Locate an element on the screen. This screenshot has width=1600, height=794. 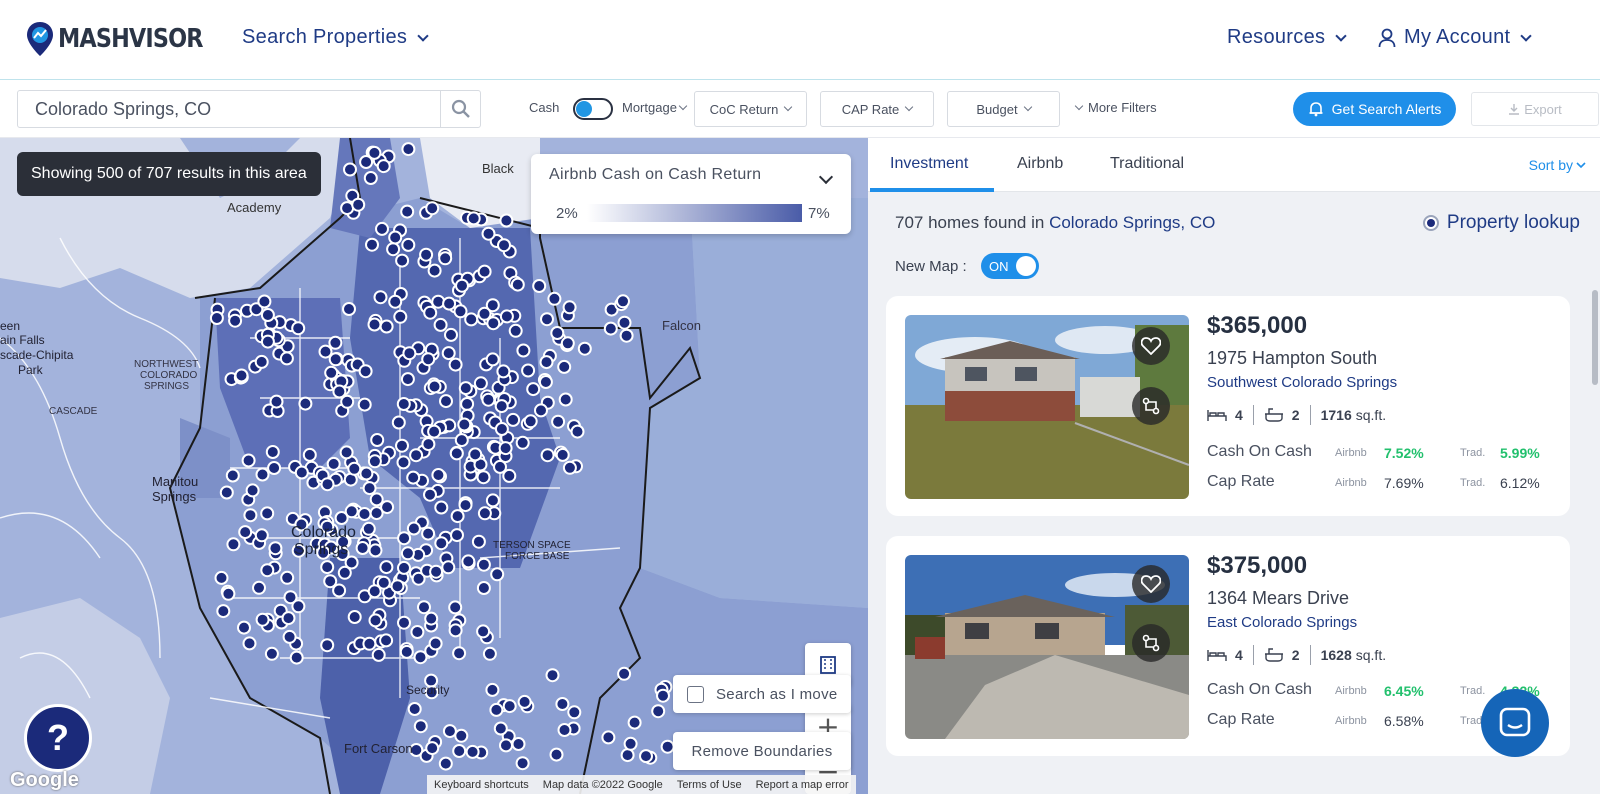
cash-mortgage-toggle is located at coordinates (593, 109).